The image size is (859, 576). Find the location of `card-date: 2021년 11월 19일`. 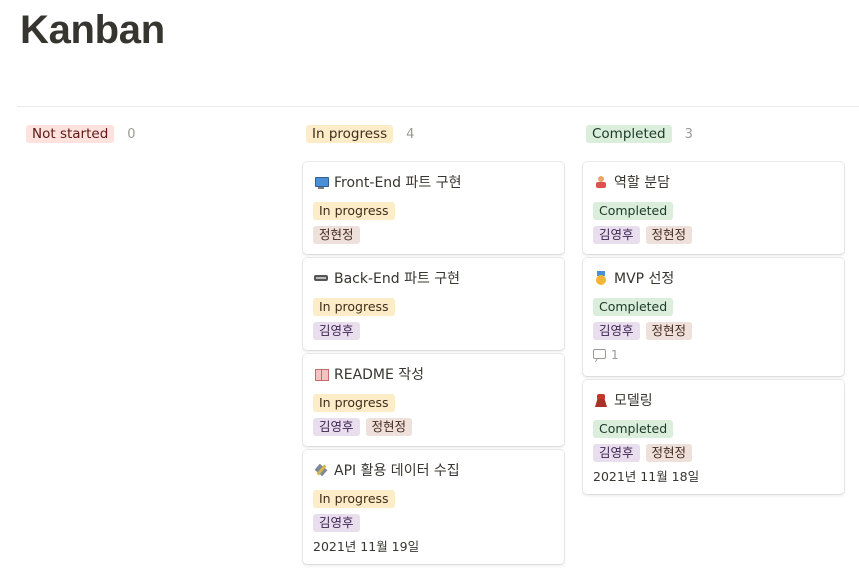

card-date: 2021년 11월 19일 is located at coordinates (366, 546).